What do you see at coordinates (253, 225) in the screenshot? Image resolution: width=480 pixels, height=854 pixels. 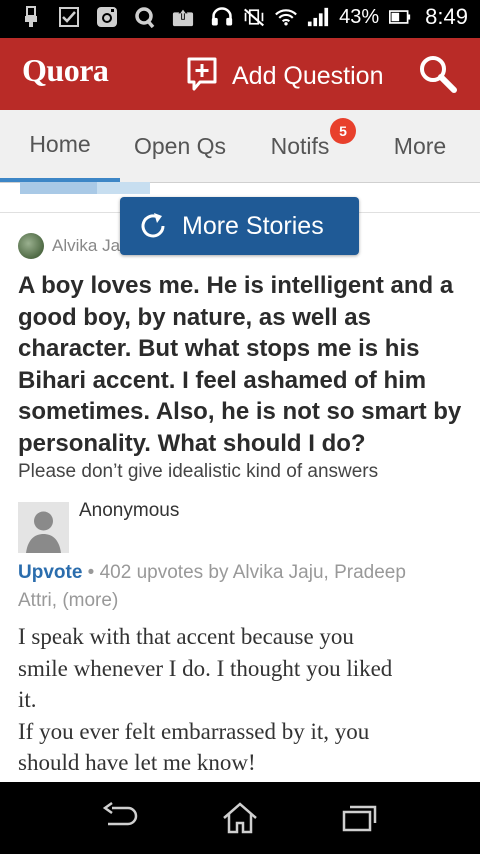 I see `more-stories-label: More Stories` at bounding box center [253, 225].